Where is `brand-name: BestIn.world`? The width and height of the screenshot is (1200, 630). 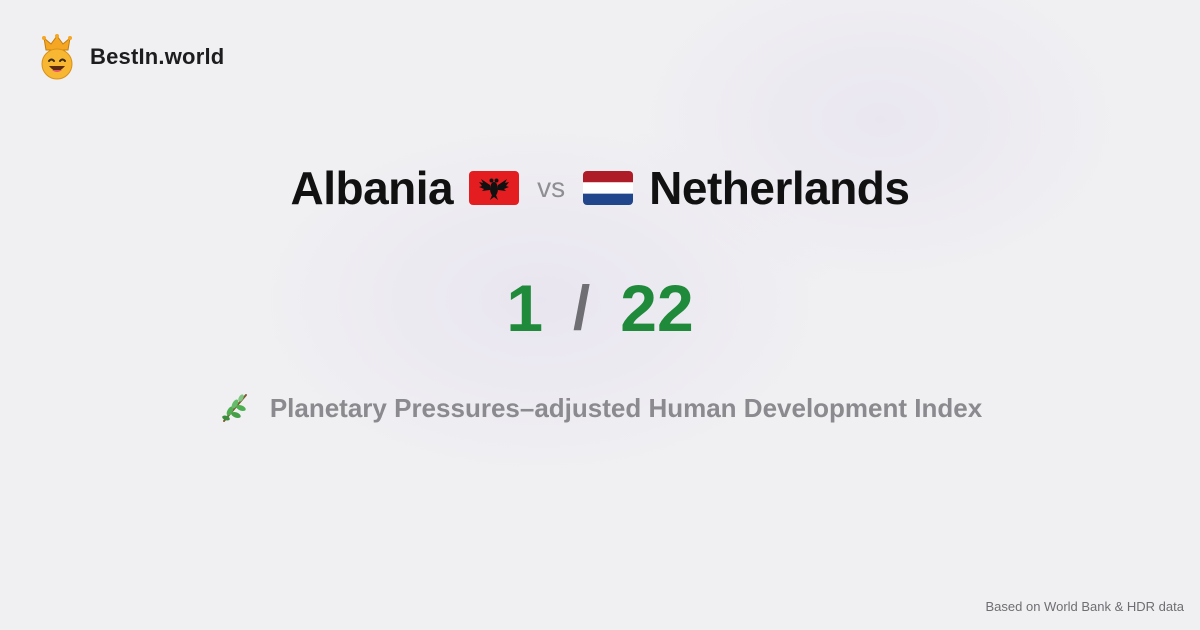 brand-name: BestIn.world is located at coordinates (157, 56).